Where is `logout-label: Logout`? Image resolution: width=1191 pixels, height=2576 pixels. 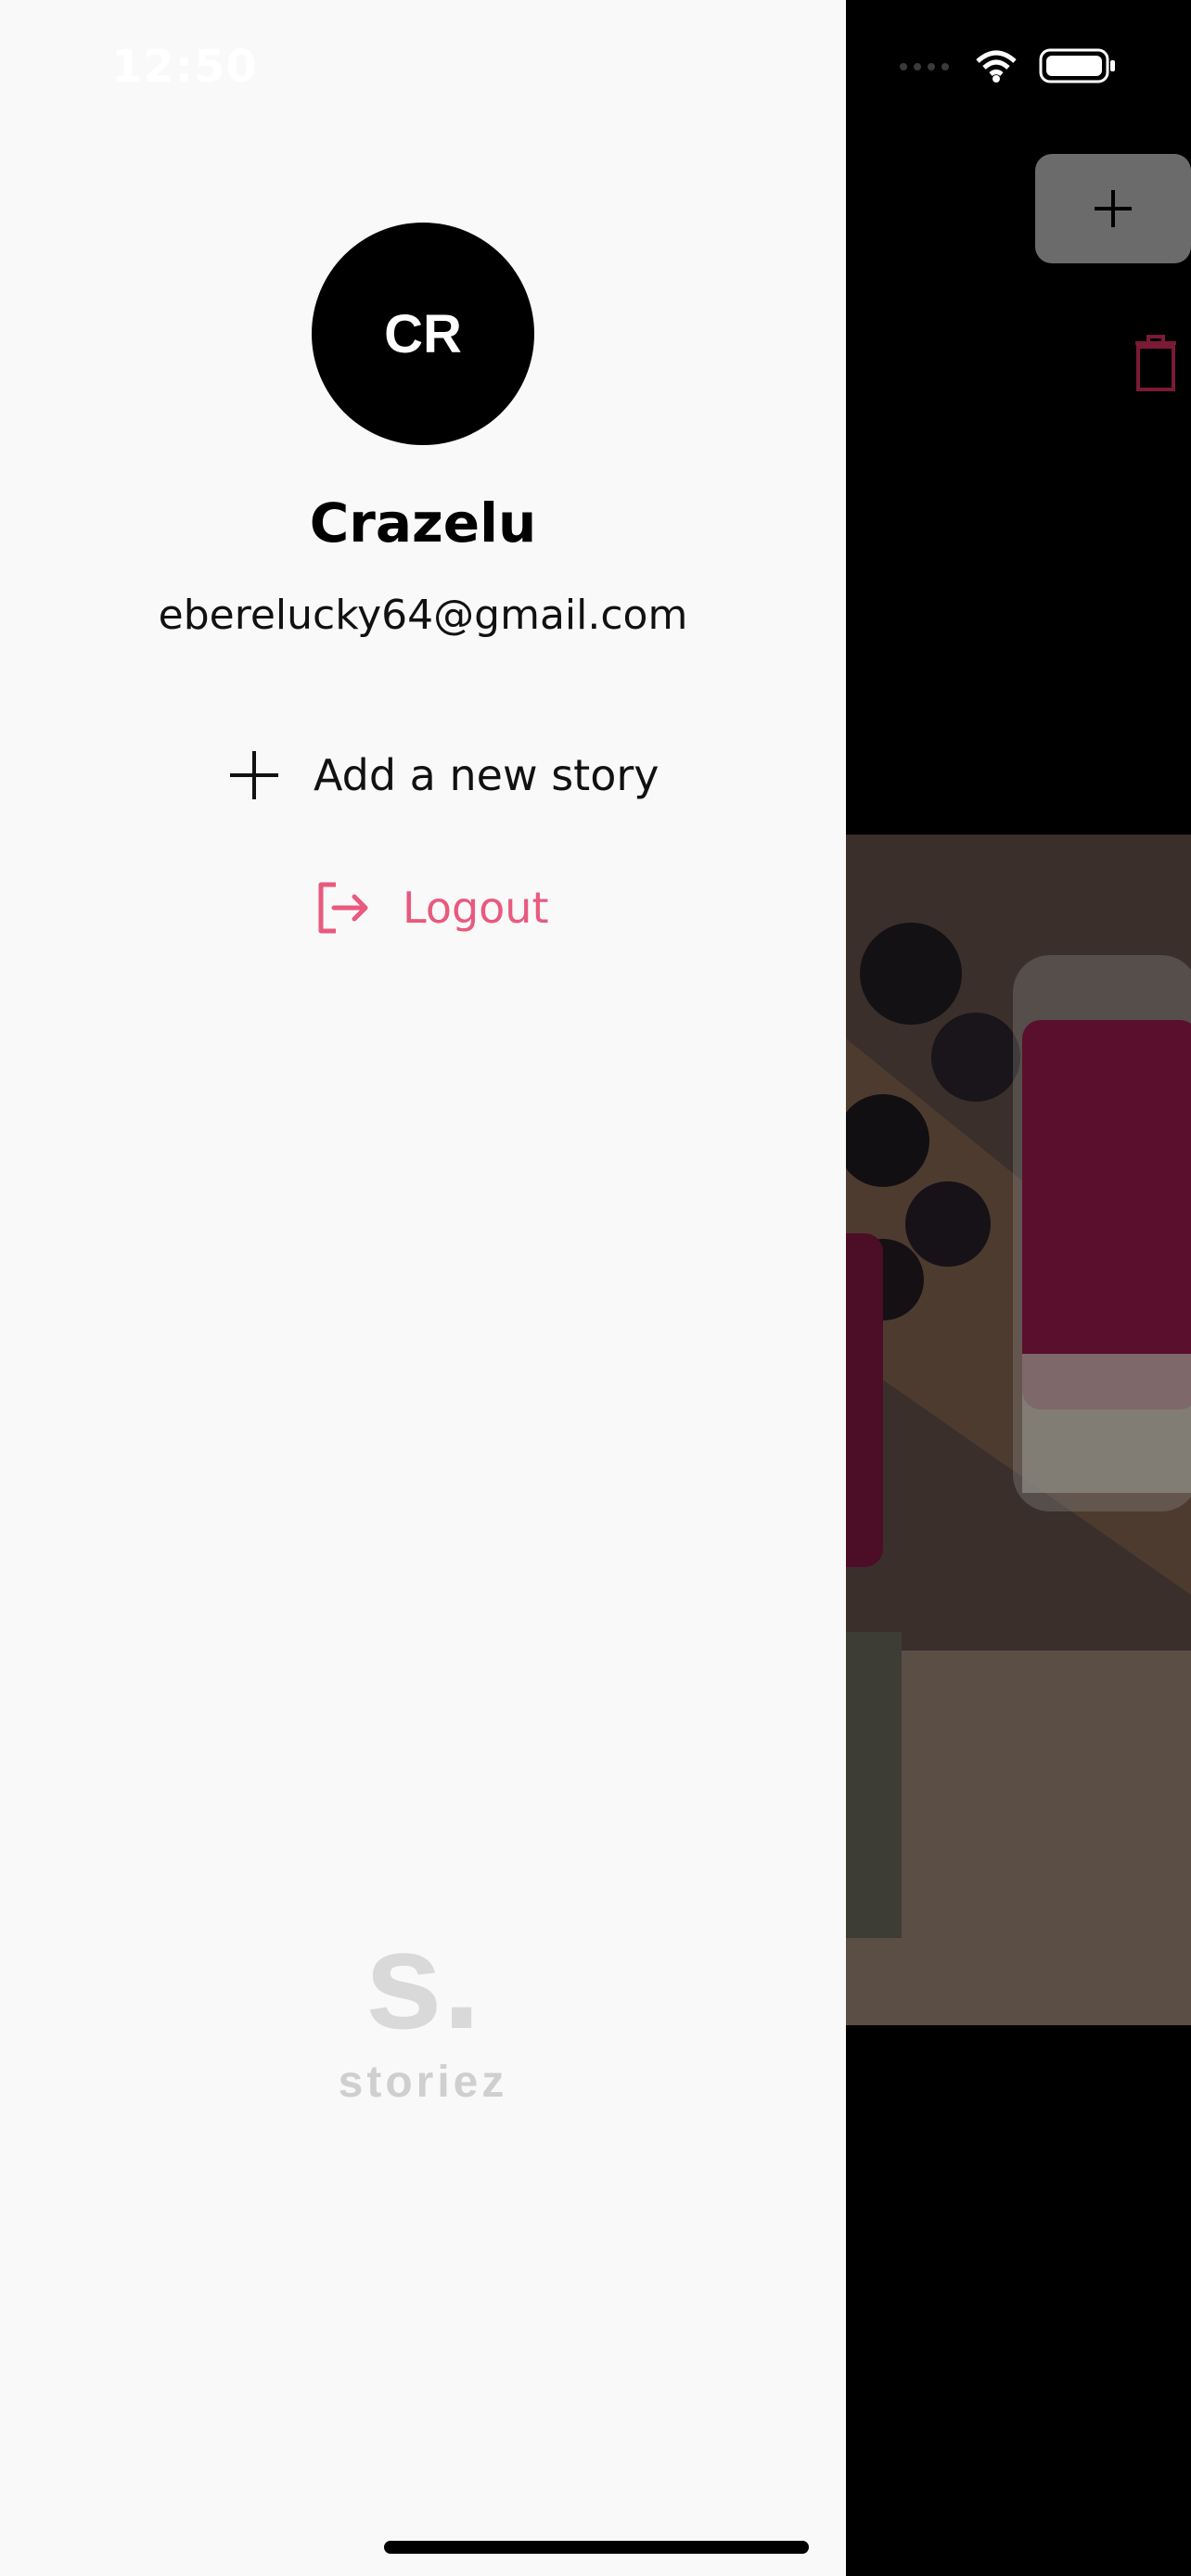
logout-label: Logout is located at coordinates (476, 908).